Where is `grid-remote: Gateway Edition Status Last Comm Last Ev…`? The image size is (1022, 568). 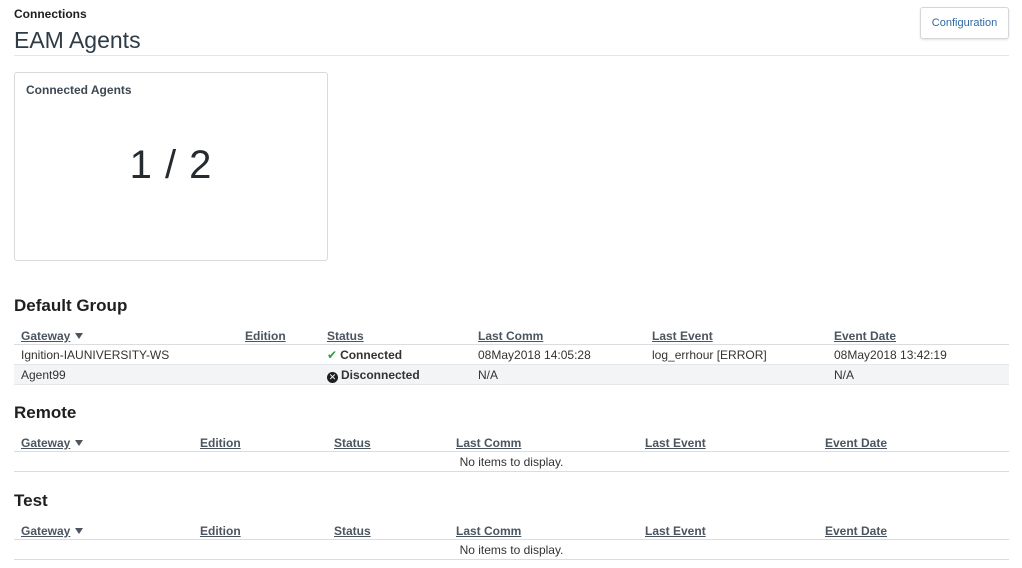 grid-remote: Gateway Edition Status Last Comm Last Ev… is located at coordinates (511, 451).